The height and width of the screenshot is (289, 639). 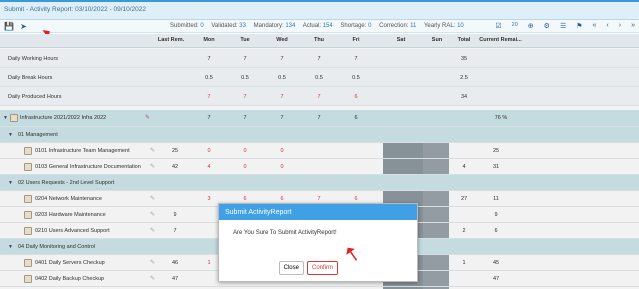 I want to click on prev-page-icon: ‹, so click(x=607, y=26).